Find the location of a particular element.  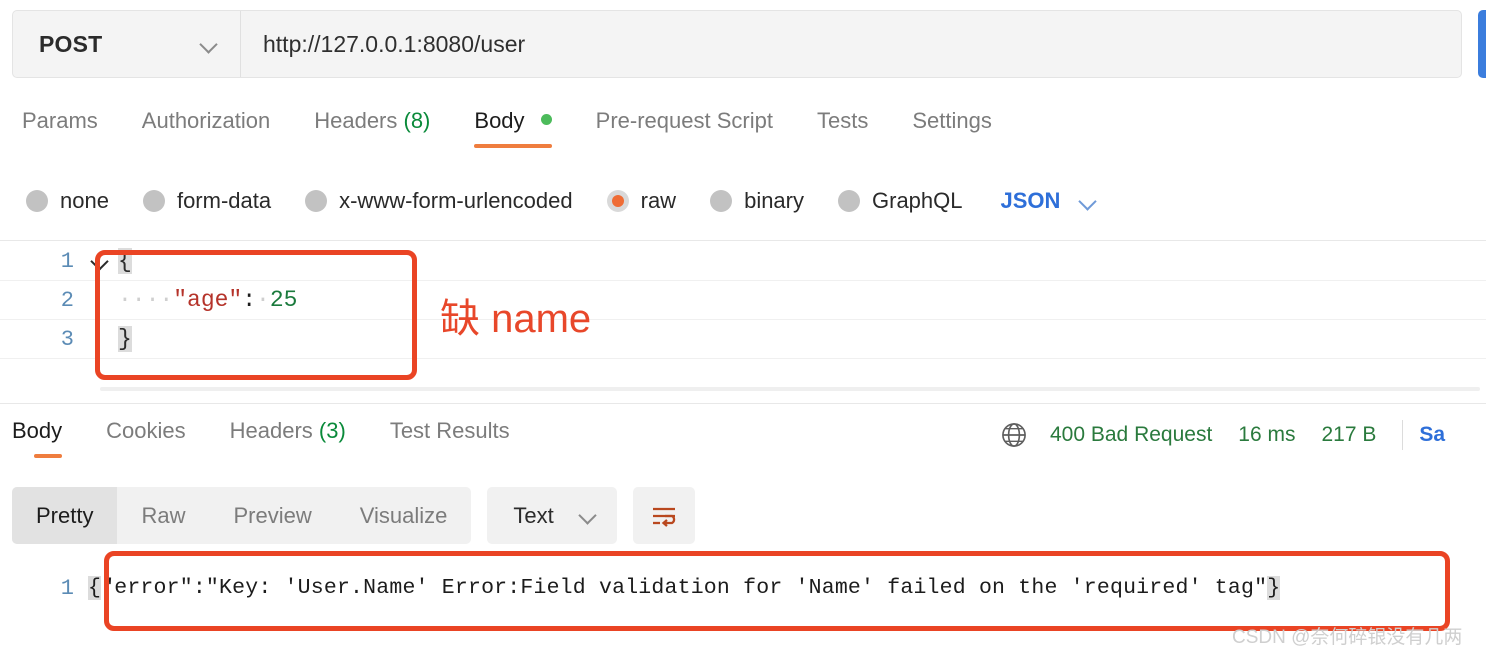

radio-none: none is located at coordinates (67, 201).